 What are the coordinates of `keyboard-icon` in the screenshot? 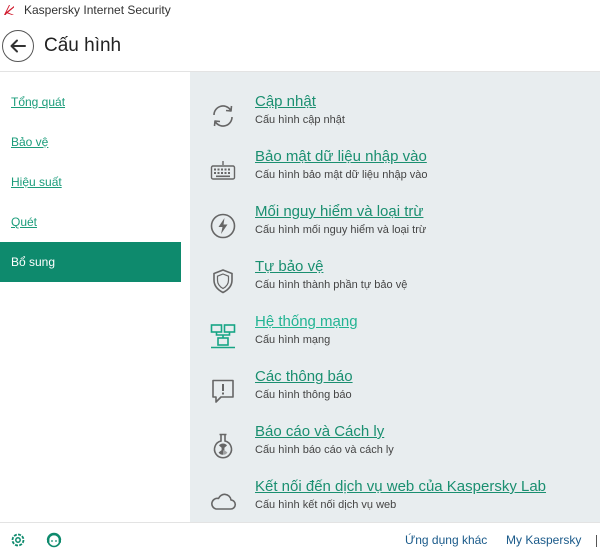 It's located at (223, 170).